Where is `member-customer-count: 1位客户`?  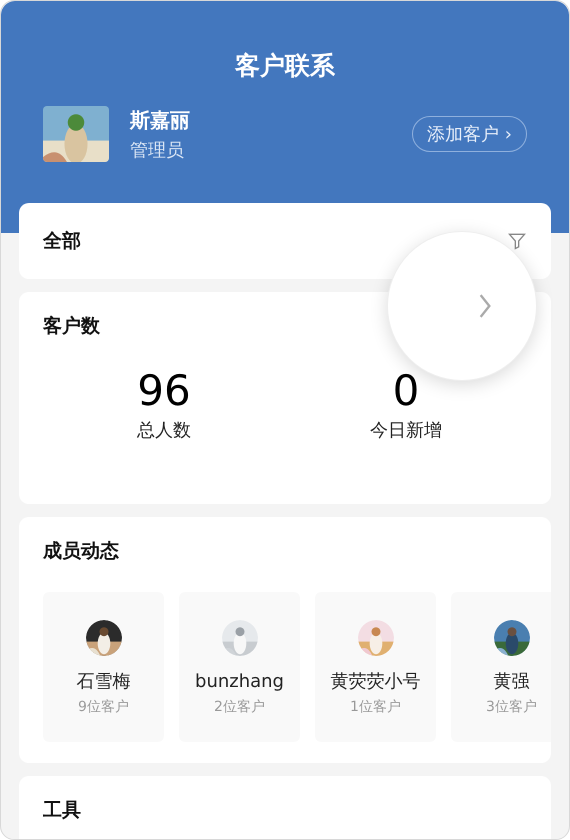 member-customer-count: 1位客户 is located at coordinates (375, 707).